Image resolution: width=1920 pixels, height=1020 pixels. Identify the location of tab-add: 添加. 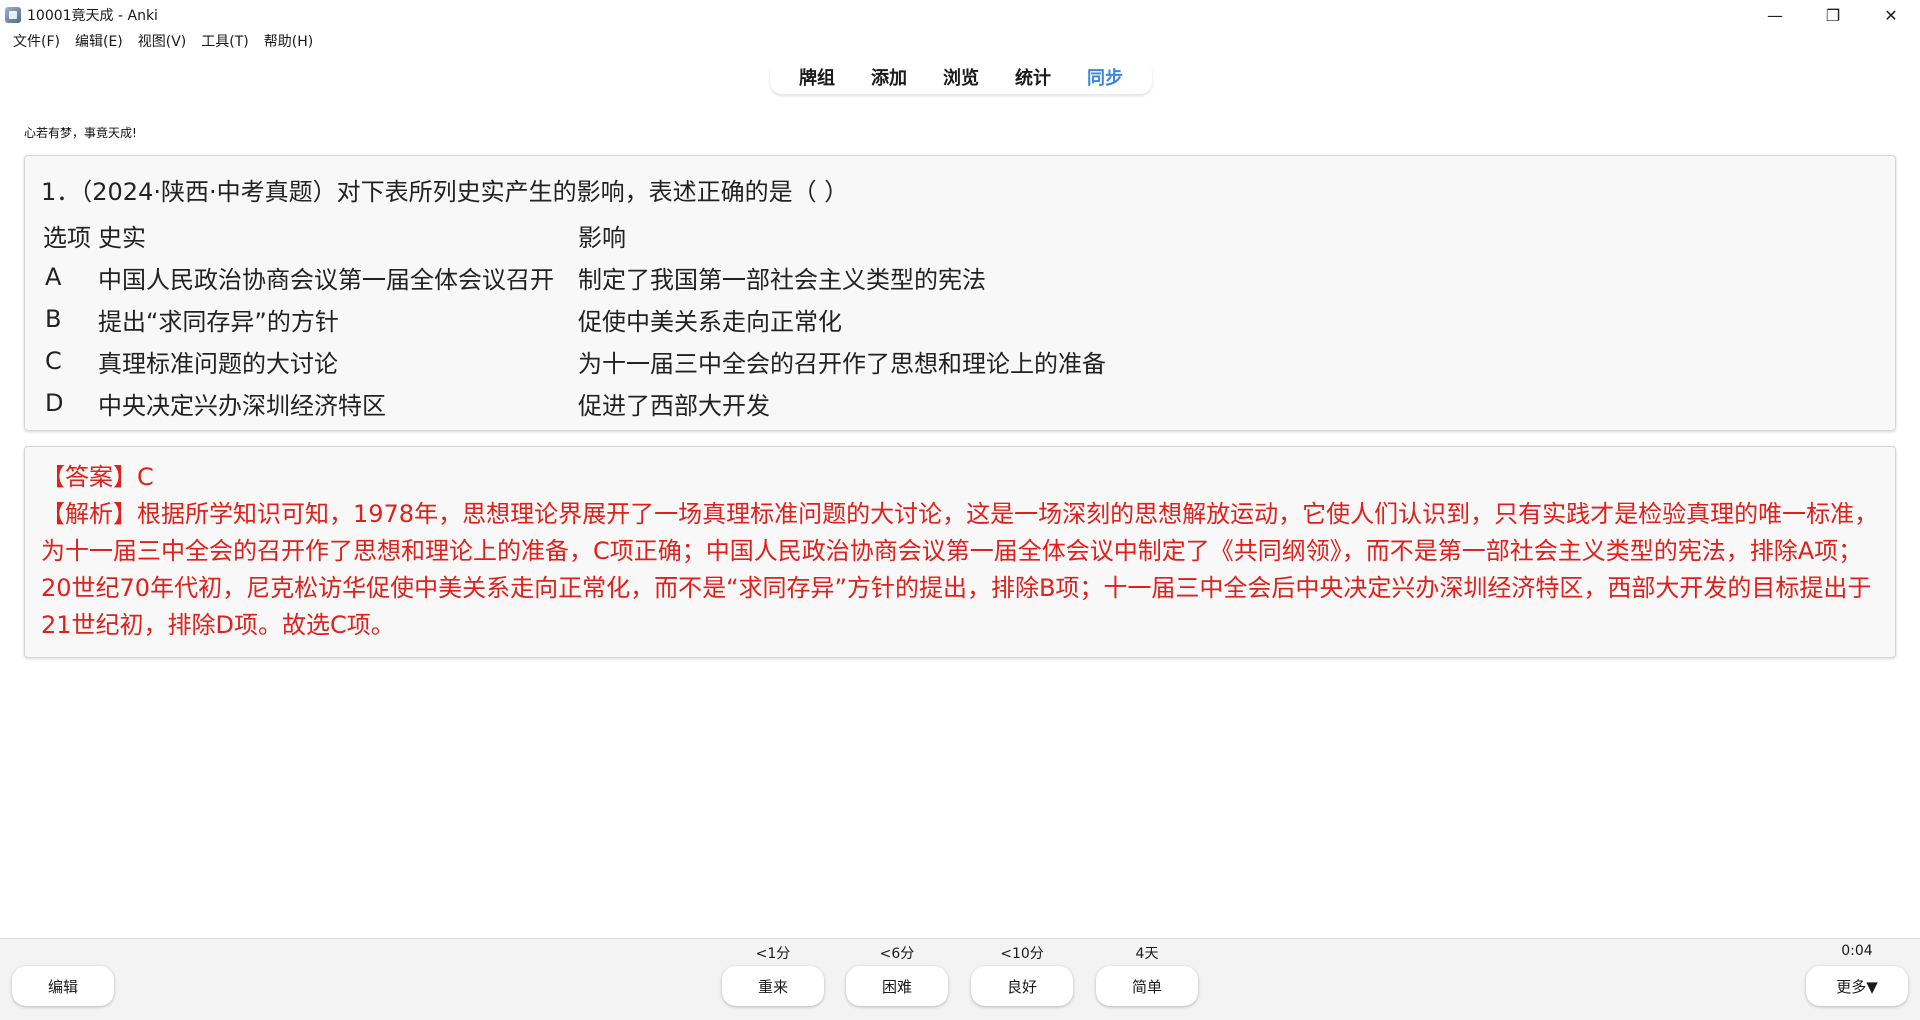
(889, 77).